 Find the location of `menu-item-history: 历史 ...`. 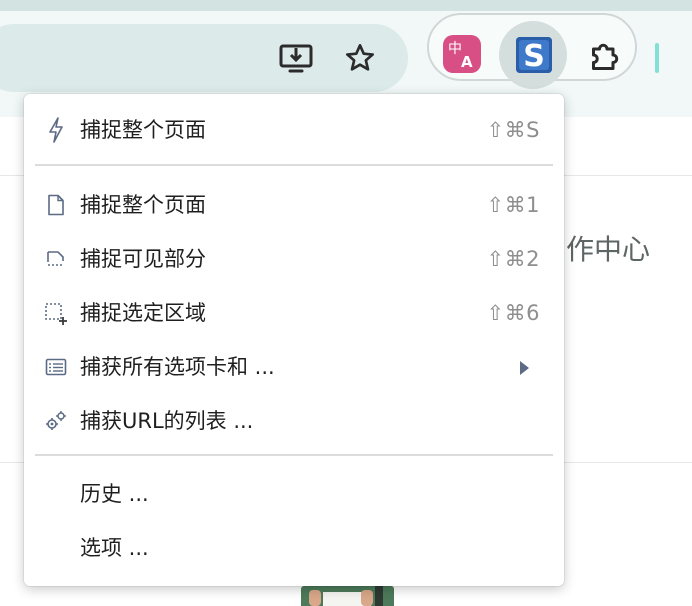

menu-item-history: 历史 ... is located at coordinates (294, 494).